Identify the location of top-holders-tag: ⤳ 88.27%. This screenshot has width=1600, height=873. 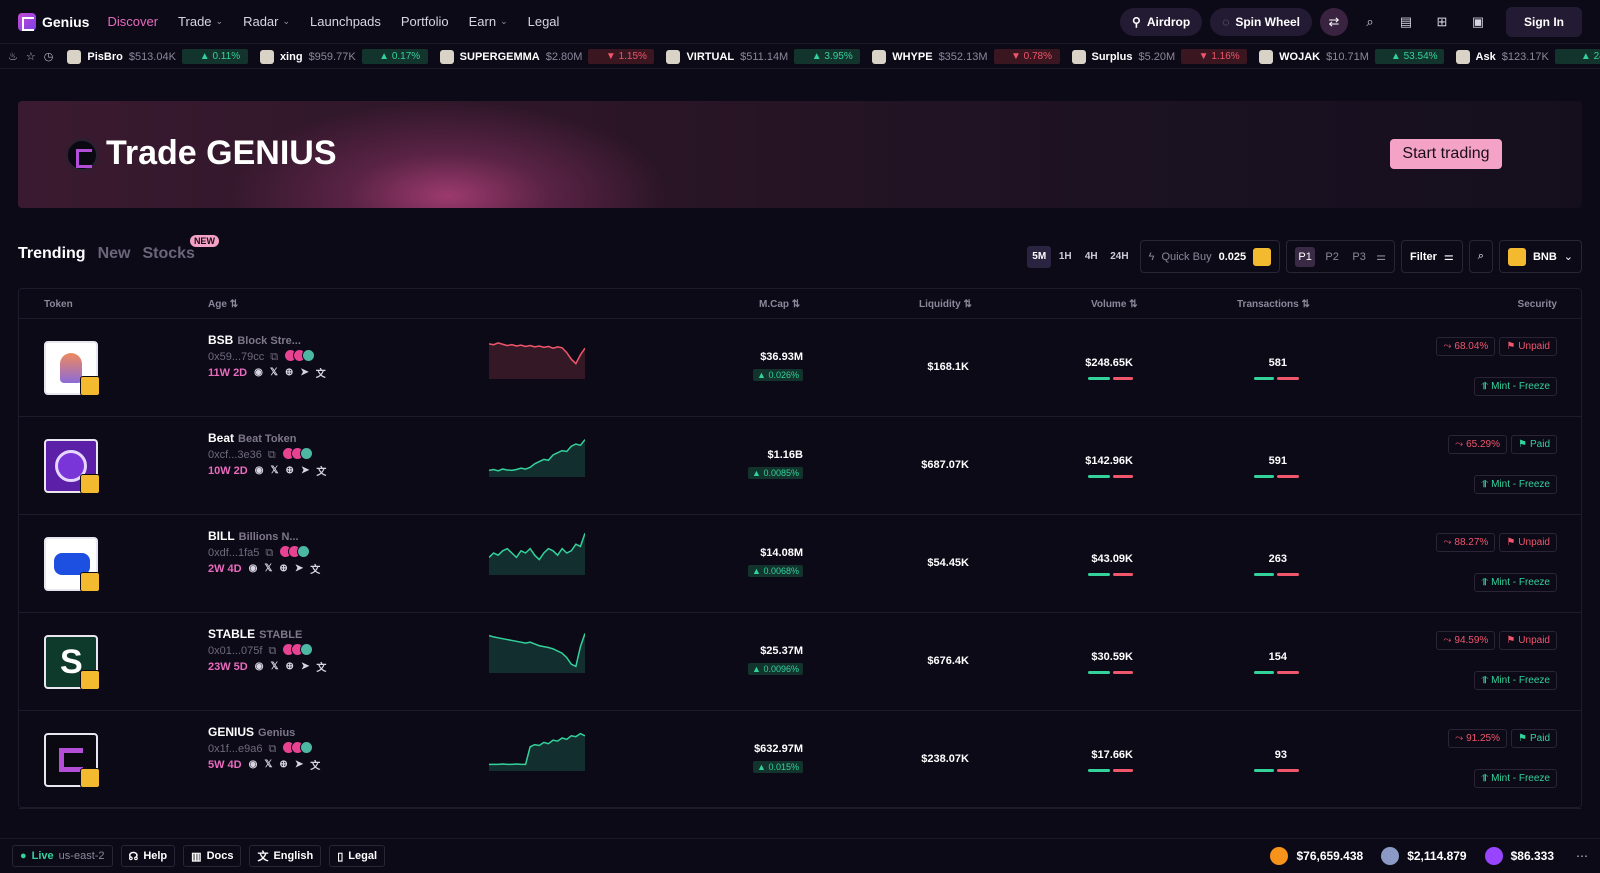
(1466, 542).